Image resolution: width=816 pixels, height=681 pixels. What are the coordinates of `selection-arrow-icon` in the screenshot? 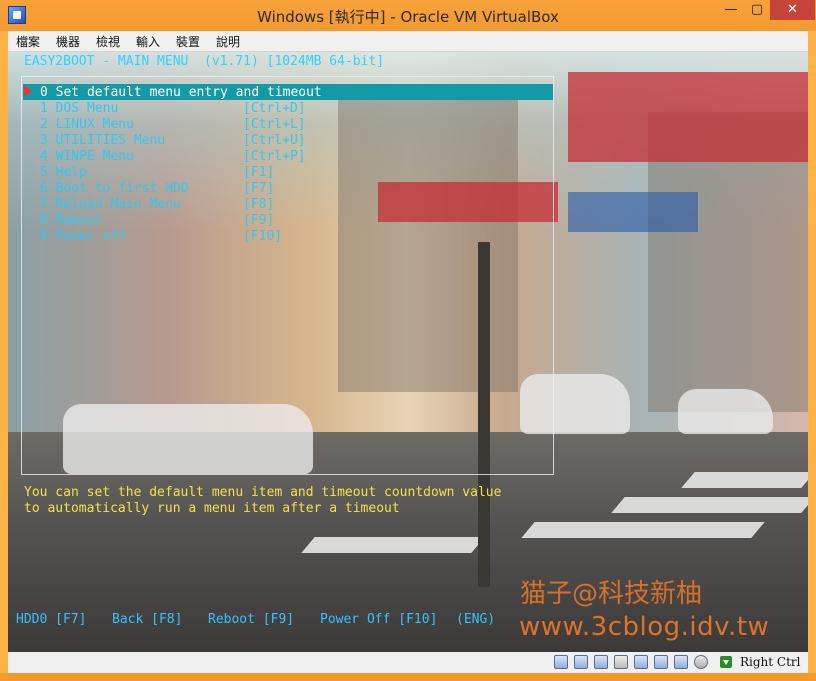 It's located at (28, 91).